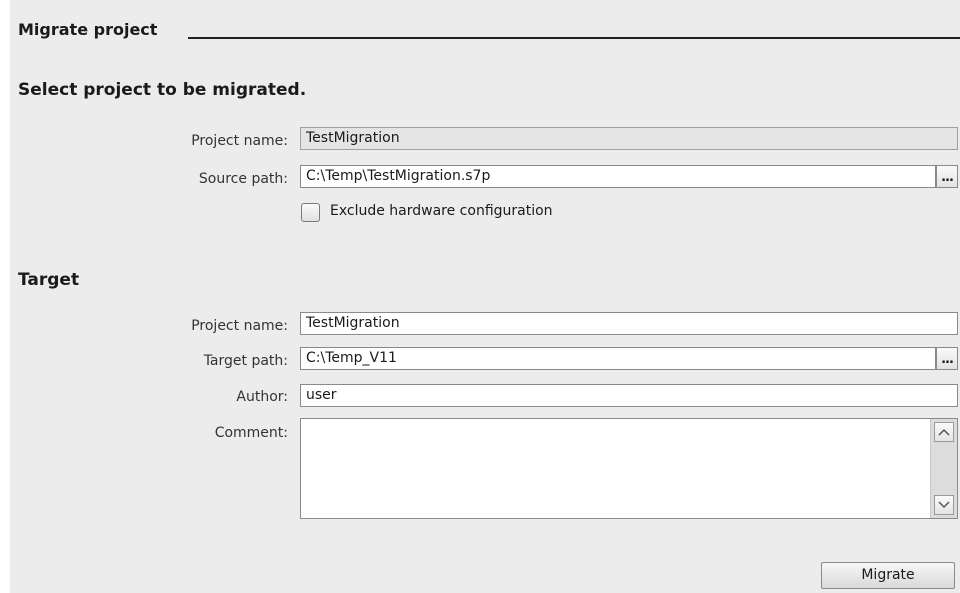  I want to click on target-path-input: C:\Temp_V11, so click(618, 358).